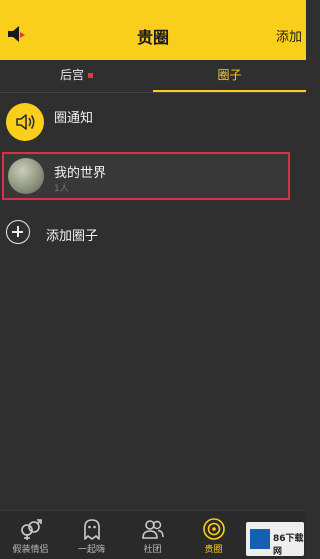  What do you see at coordinates (25, 122) in the screenshot?
I see `speaker-icon` at bounding box center [25, 122].